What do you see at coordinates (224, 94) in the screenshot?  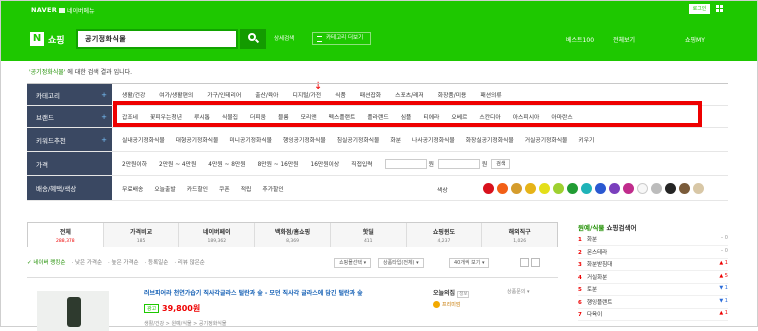 I see `category-item-2: 가구/인테리어` at bounding box center [224, 94].